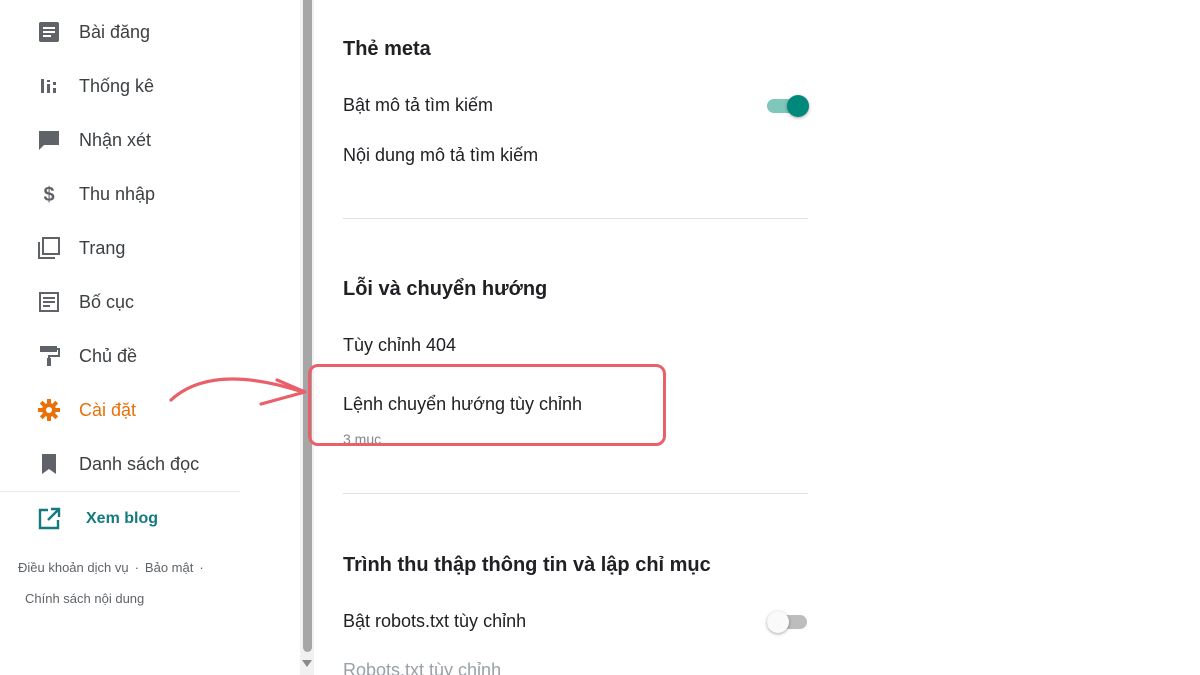 This screenshot has width=1200, height=675. Describe the element at coordinates (115, 139) in the screenshot. I see `sidebar-item-label: Nhận xét` at that location.